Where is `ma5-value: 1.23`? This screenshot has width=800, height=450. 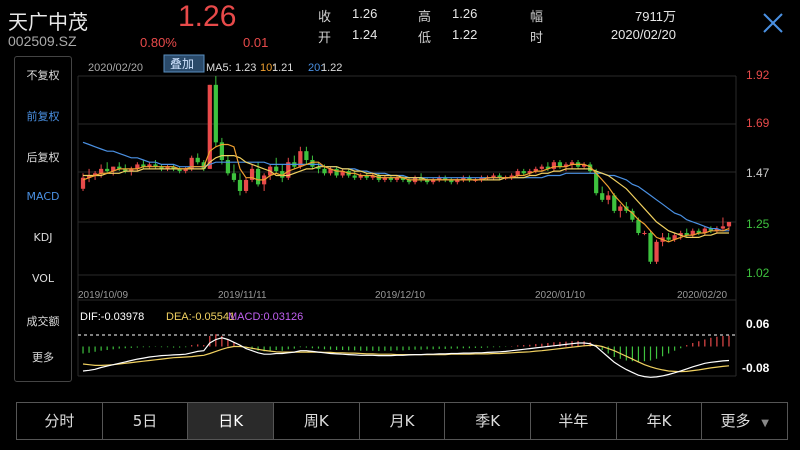
ma5-value: 1.23 is located at coordinates (245, 68).